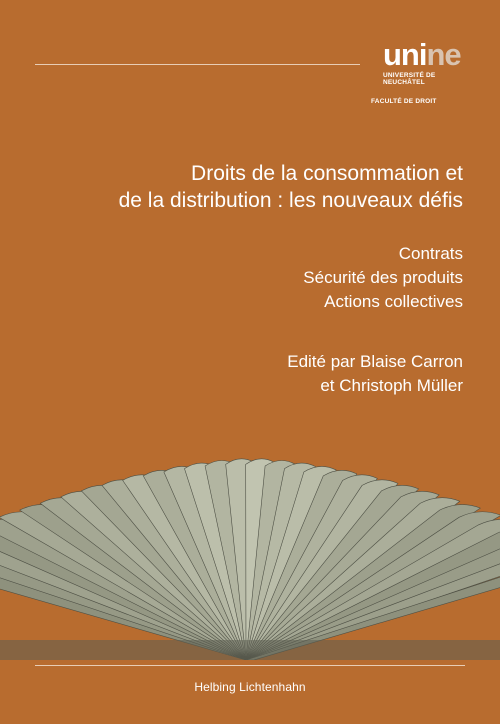 Image resolution: width=500 pixels, height=724 pixels. I want to click on book-base-shadow, so click(250, 650).